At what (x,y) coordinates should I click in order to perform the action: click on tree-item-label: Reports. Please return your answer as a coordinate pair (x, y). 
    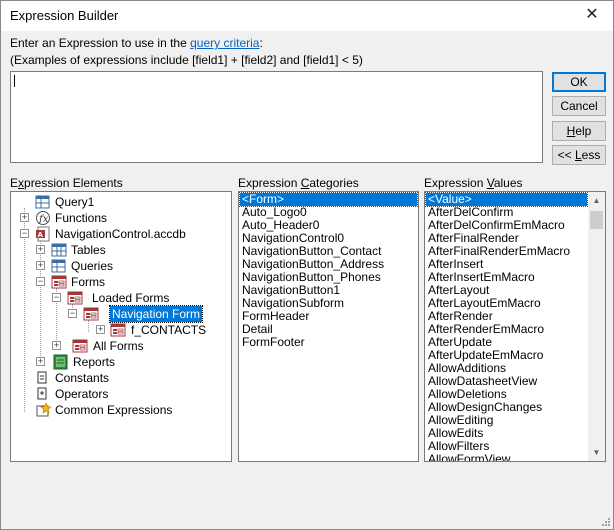
    Looking at the image, I should click on (94, 362).